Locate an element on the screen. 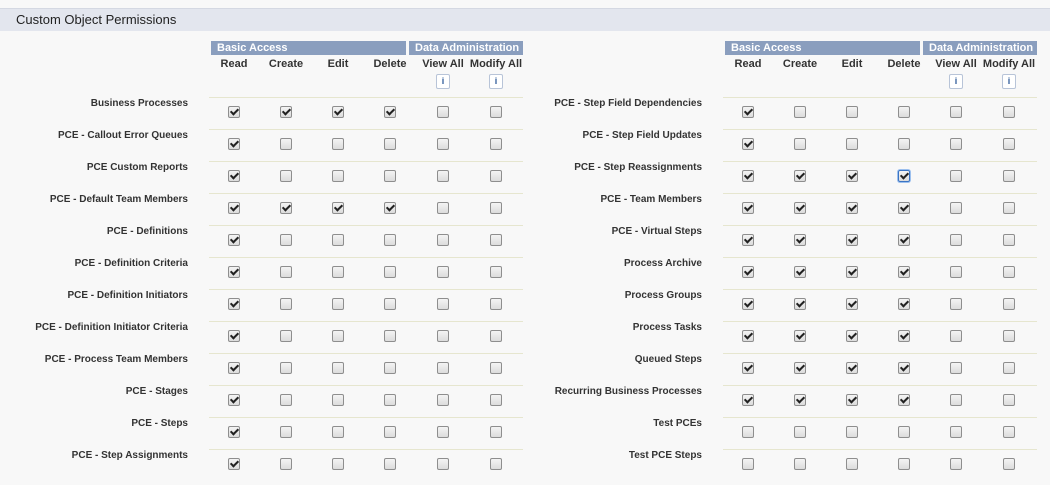 The image size is (1050, 485). object-label: Process Tasks is located at coordinates (667, 327).